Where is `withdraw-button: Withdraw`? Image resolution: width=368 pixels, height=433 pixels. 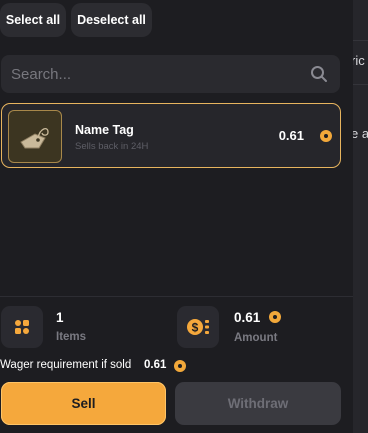
withdraw-button: Withdraw is located at coordinates (258, 403).